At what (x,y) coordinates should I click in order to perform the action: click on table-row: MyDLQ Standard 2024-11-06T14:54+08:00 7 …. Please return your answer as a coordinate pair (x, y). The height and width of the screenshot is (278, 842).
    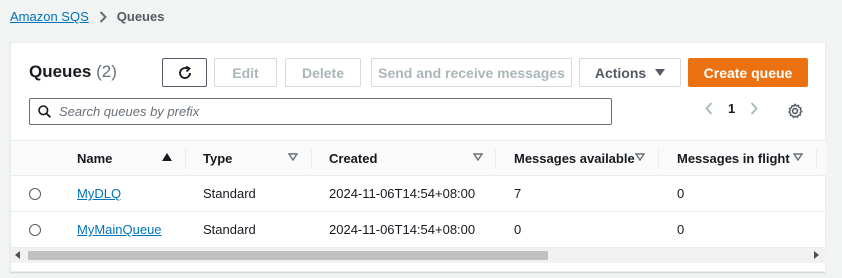
    Looking at the image, I should click on (418, 194).